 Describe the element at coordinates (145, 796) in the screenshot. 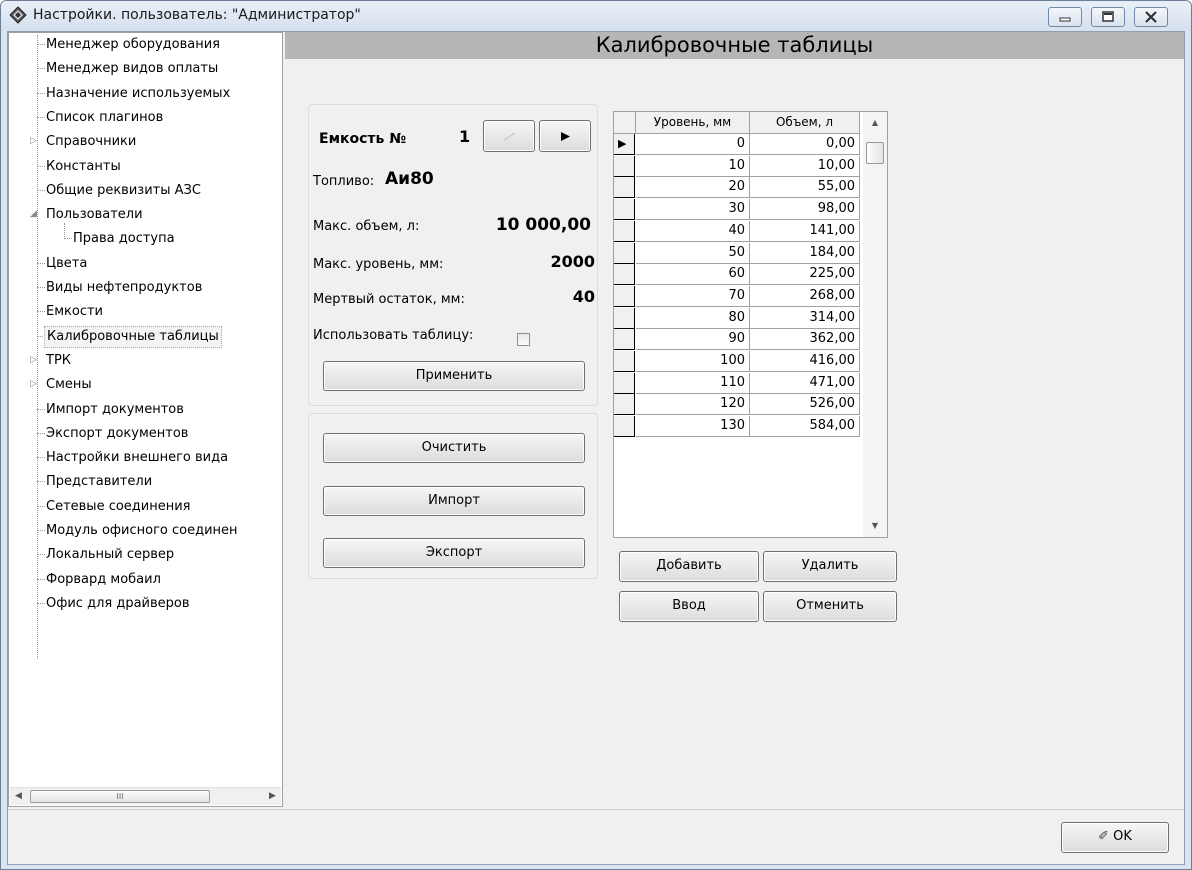

I see `tree-horizontal-scrollbar: ◀ III ▶` at that location.